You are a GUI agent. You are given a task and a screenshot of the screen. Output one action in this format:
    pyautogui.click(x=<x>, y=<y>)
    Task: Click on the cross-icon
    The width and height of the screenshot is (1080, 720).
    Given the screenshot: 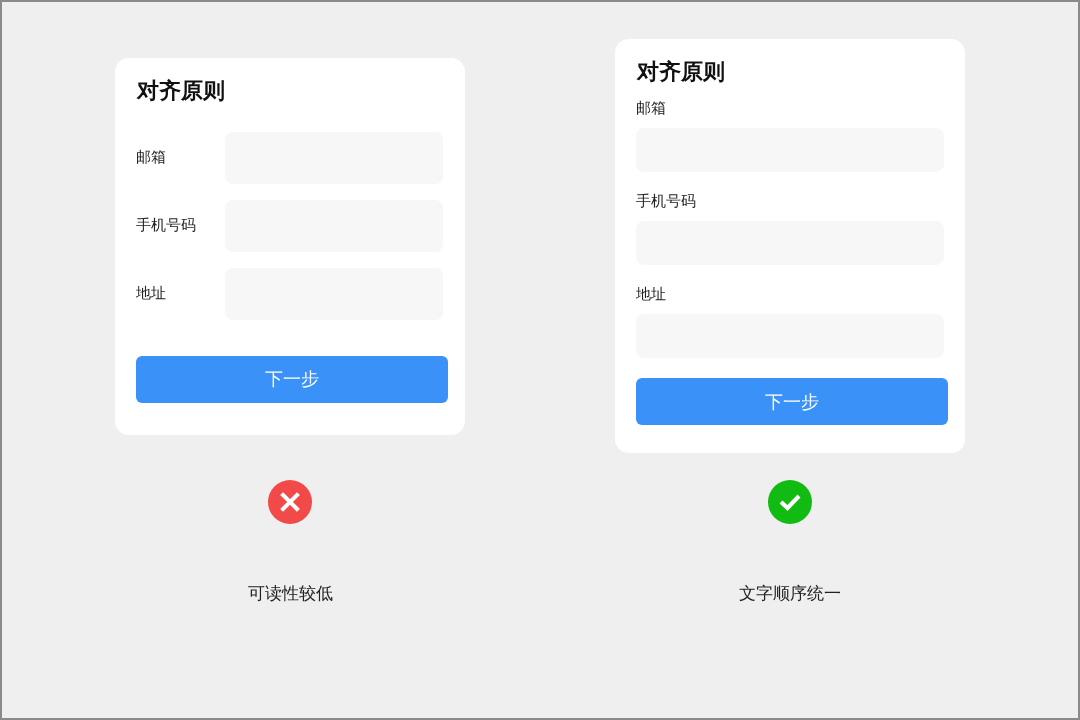 What is the action you would take?
    pyautogui.click(x=290, y=502)
    